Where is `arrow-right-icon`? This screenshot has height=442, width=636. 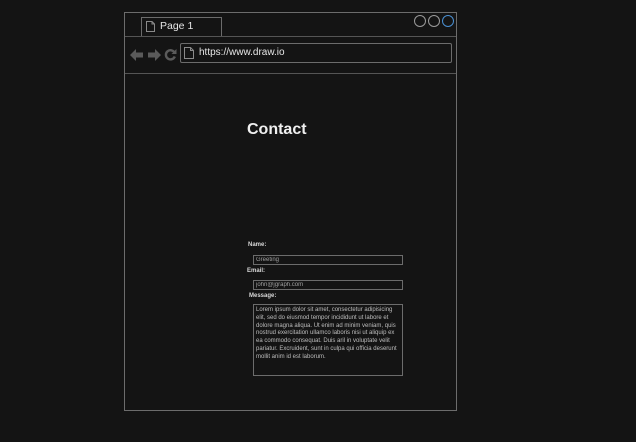
arrow-right-icon is located at coordinates (154, 54).